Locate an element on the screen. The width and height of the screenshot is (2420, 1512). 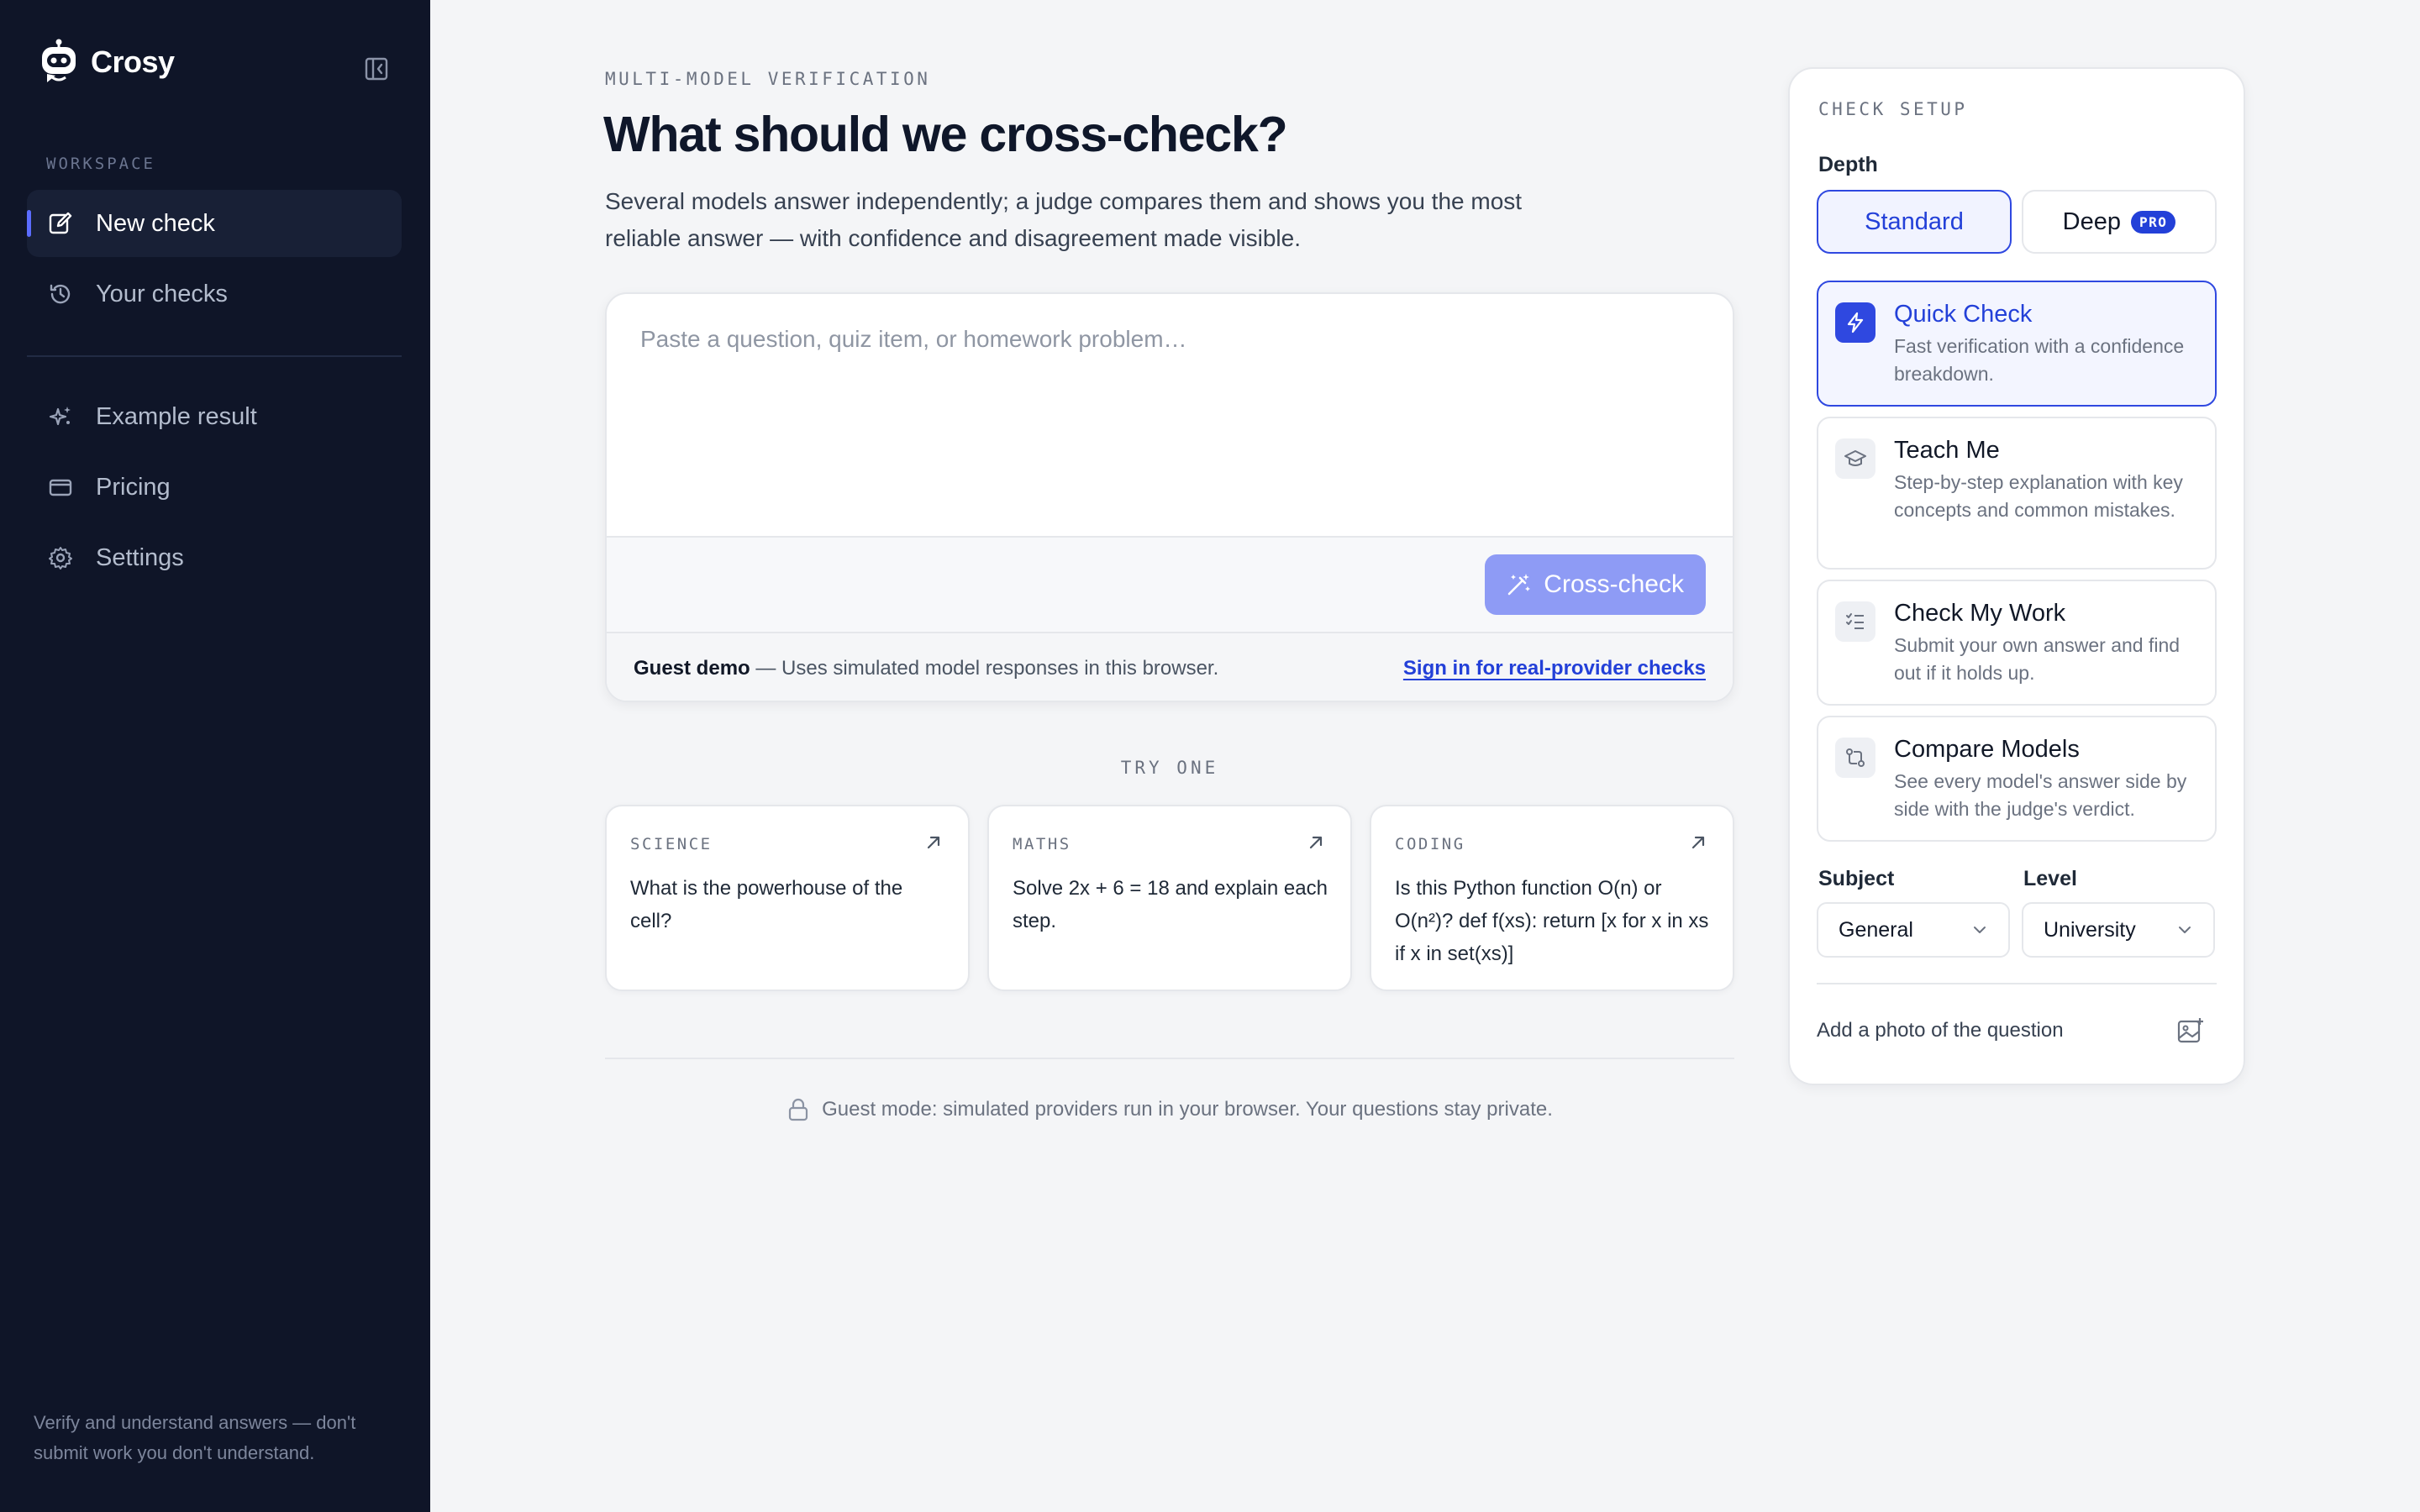
cross-check-label: Cross-check is located at coordinates (1614, 584).